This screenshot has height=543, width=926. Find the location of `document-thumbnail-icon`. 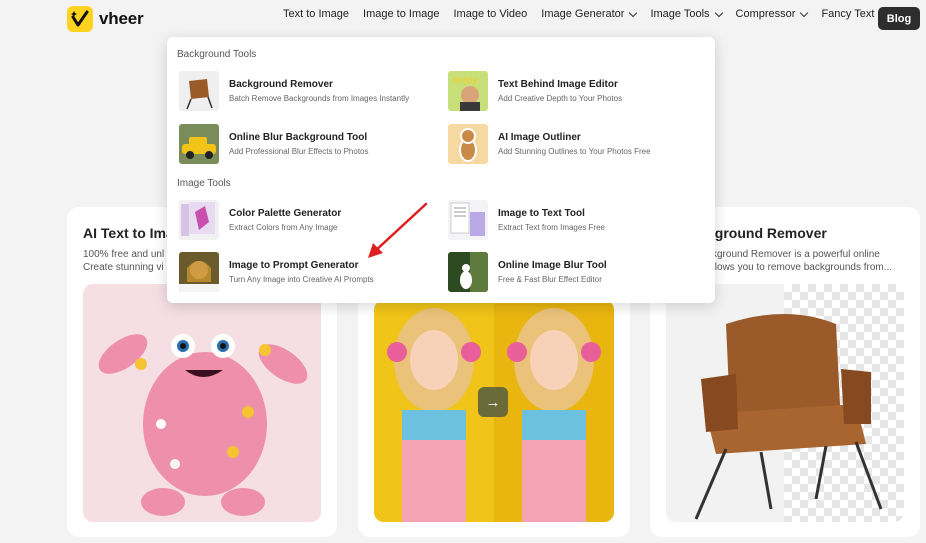

document-thumbnail-icon is located at coordinates (468, 220).